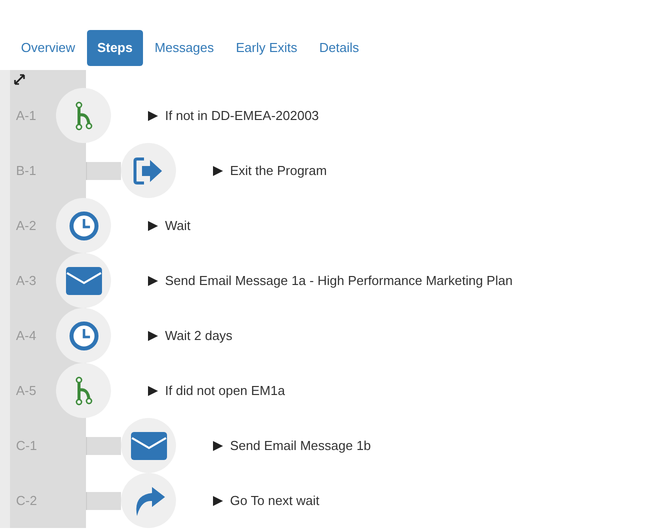 This screenshot has height=530, width=662. What do you see at coordinates (270, 170) in the screenshot?
I see `step-toggle: Exit the Program` at bounding box center [270, 170].